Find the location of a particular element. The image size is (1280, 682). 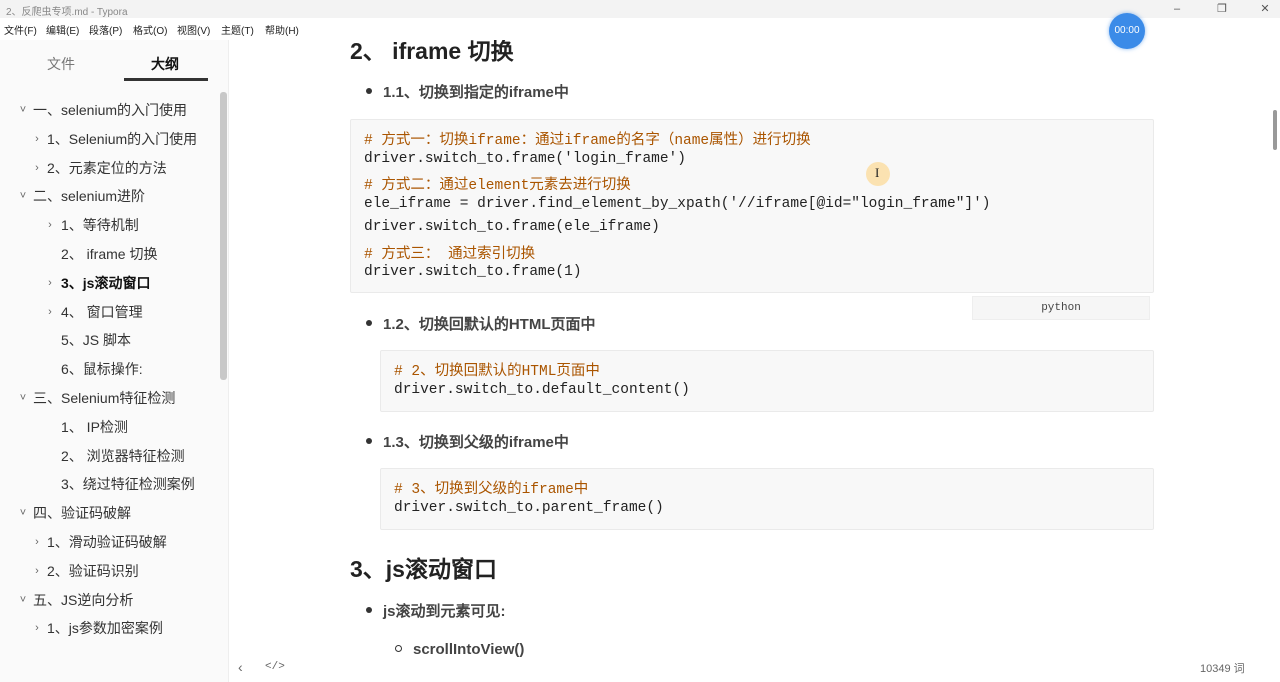

outline-item-label: 一、selenium的入门使用 is located at coordinates (110, 110).